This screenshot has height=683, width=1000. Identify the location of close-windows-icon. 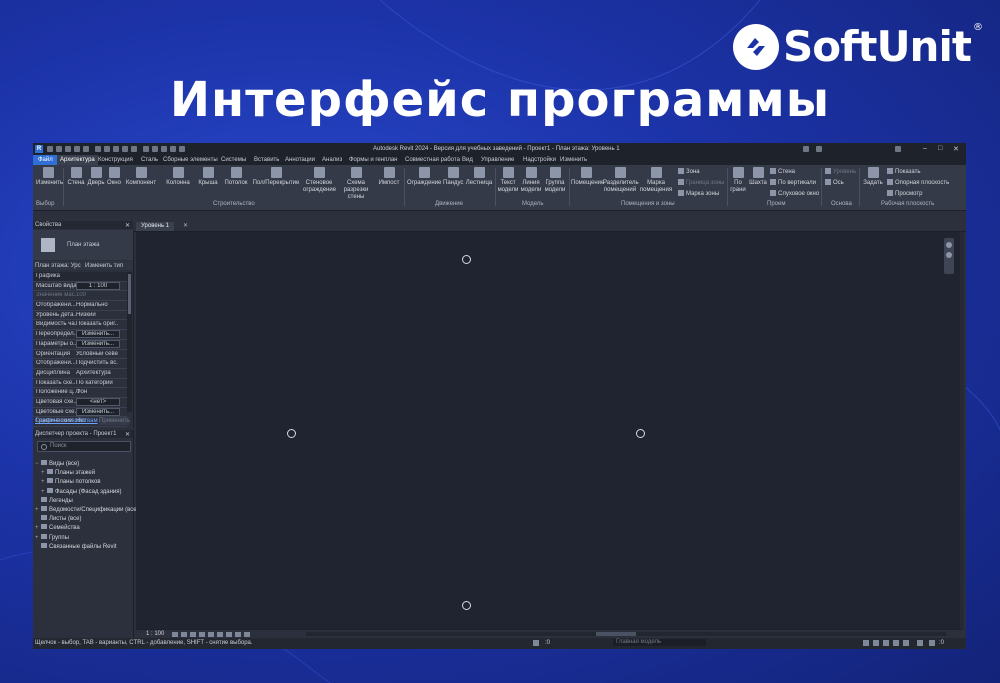
(173, 149).